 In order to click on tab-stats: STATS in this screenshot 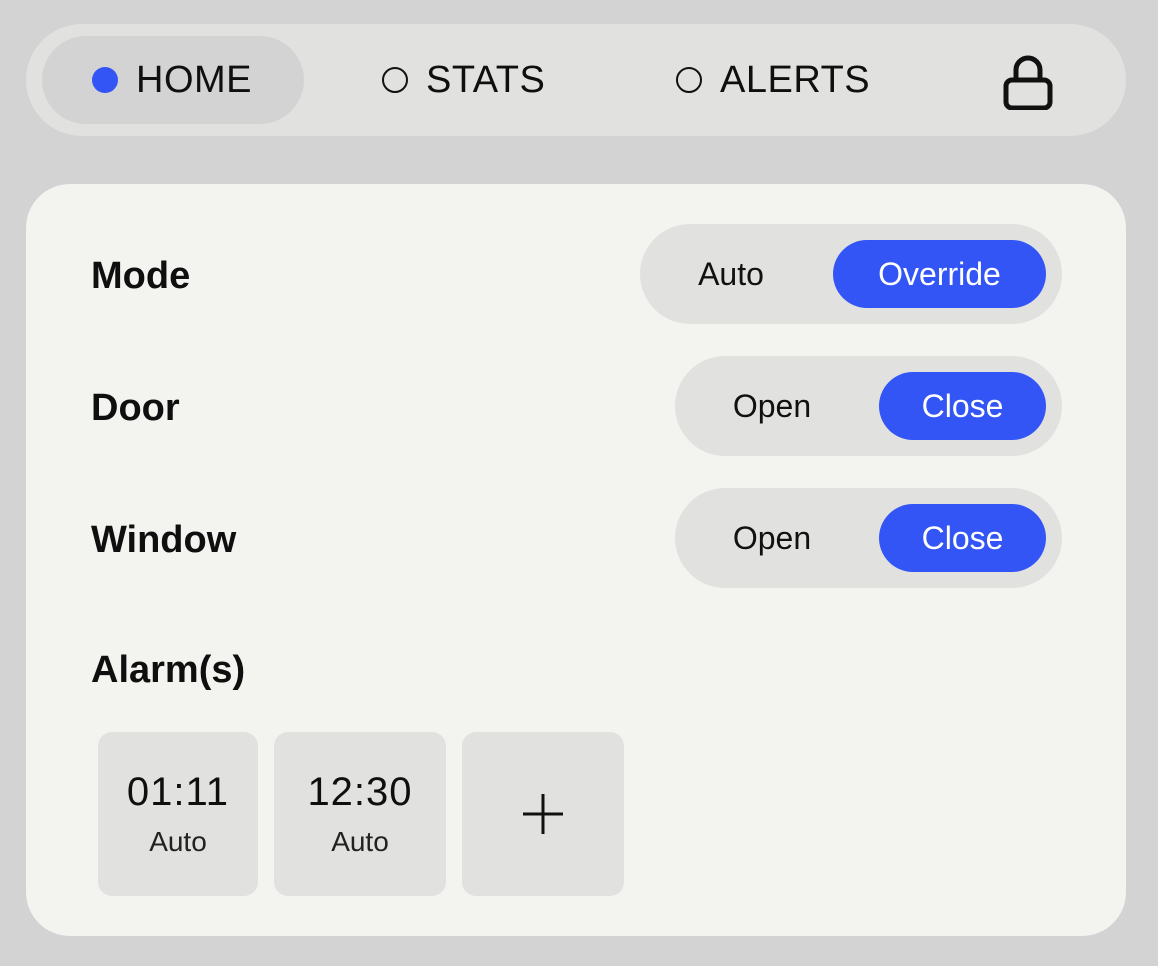, I will do `click(478, 80)`.